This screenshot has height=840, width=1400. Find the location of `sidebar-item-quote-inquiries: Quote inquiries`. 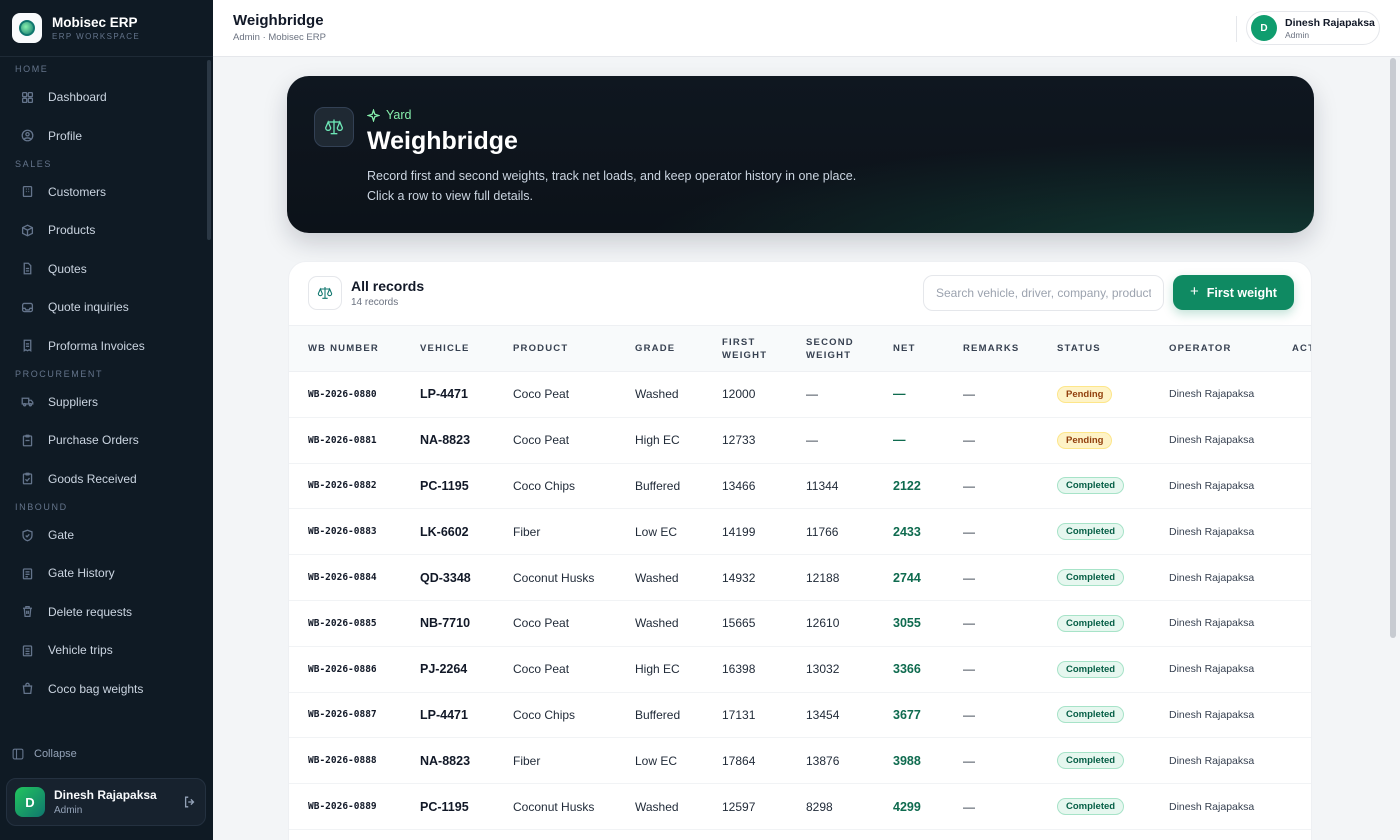

sidebar-item-quote-inquiries: Quote inquiries is located at coordinates (102, 307).